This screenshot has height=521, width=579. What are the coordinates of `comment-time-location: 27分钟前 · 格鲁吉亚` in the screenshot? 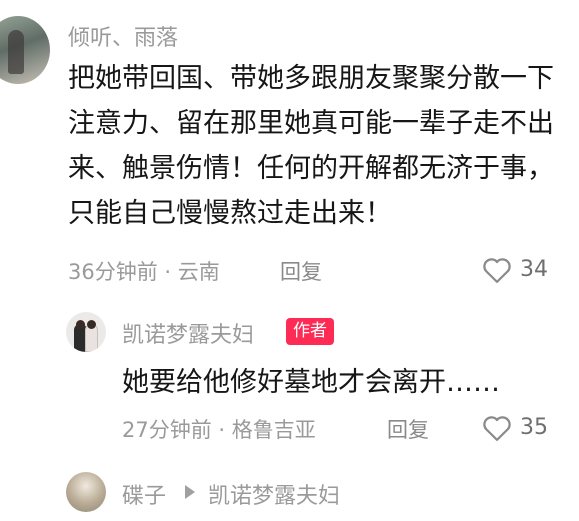 It's located at (219, 430).